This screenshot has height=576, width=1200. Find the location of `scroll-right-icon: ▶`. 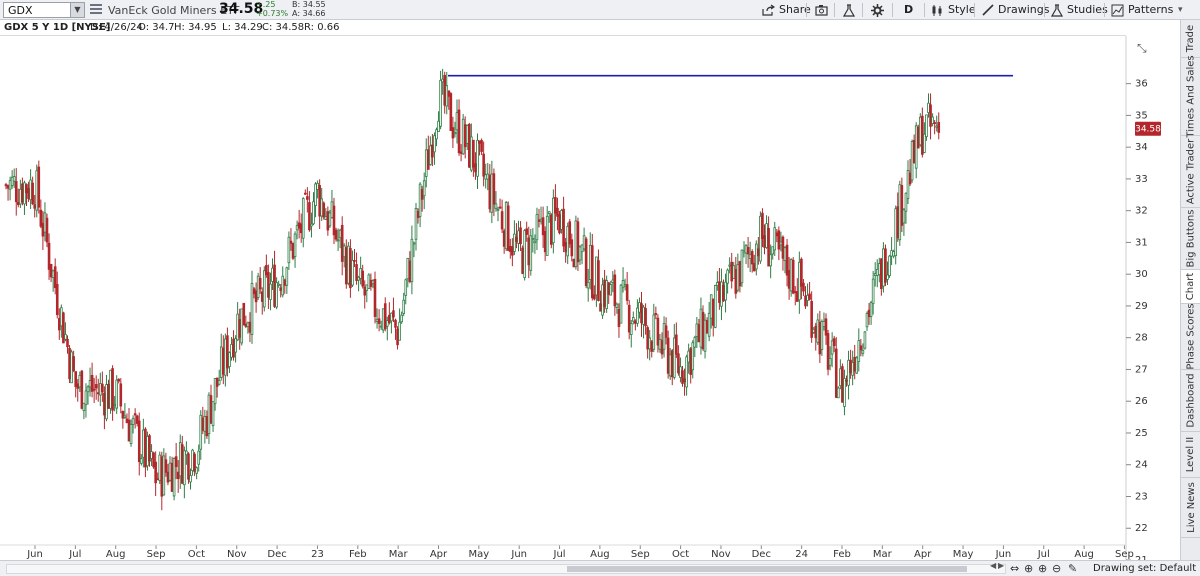

scroll-right-icon: ▶ is located at coordinates (1001, 565).